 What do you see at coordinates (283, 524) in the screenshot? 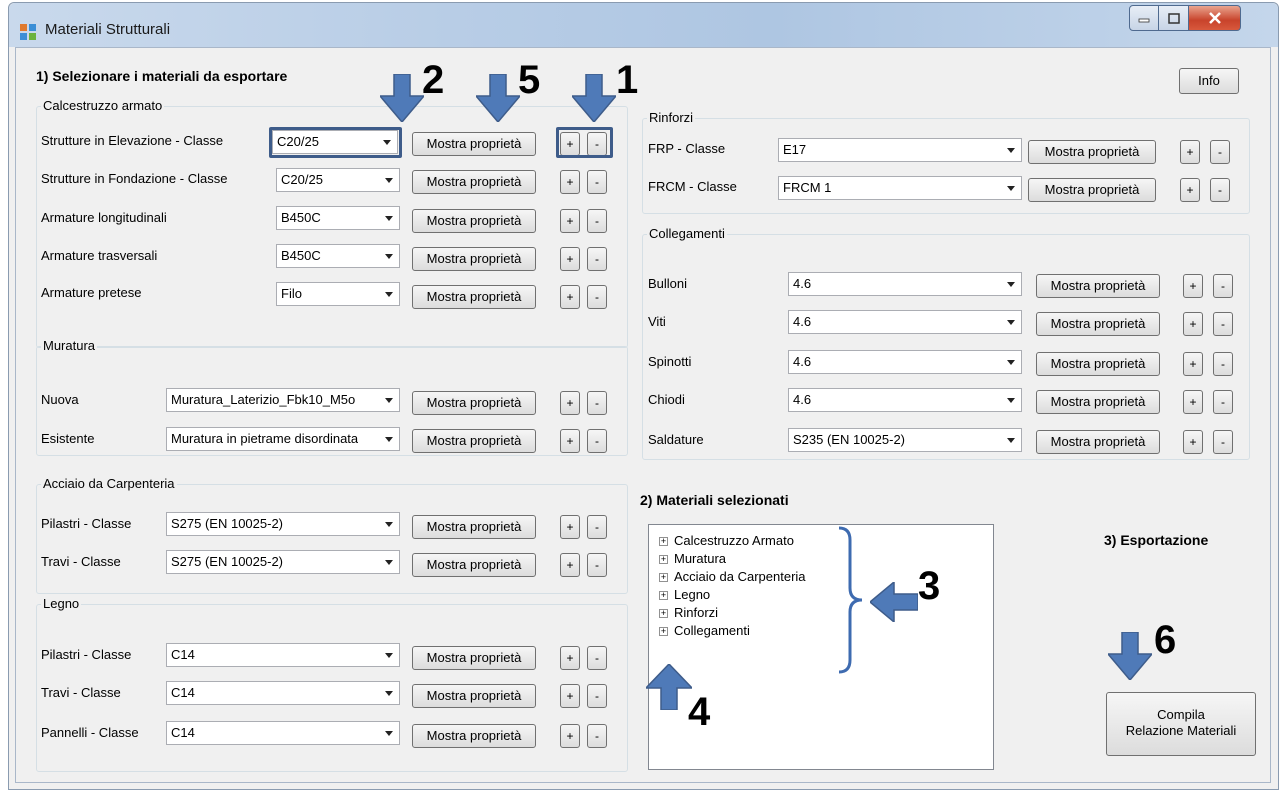
I see `combo-acciaio-pilastri: S275 (EN 10025-2)` at bounding box center [283, 524].